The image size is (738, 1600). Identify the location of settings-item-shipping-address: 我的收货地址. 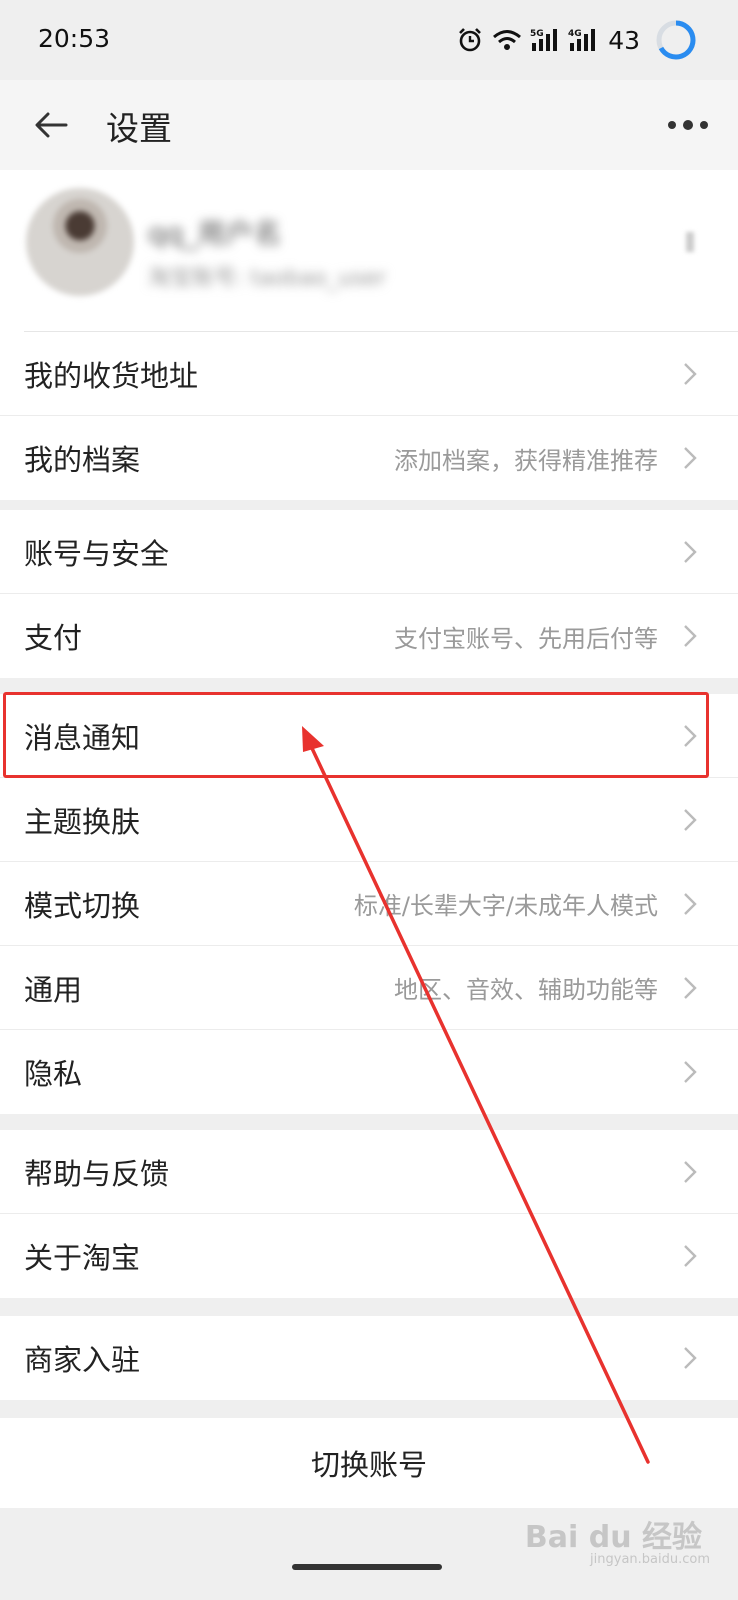
(369, 374).